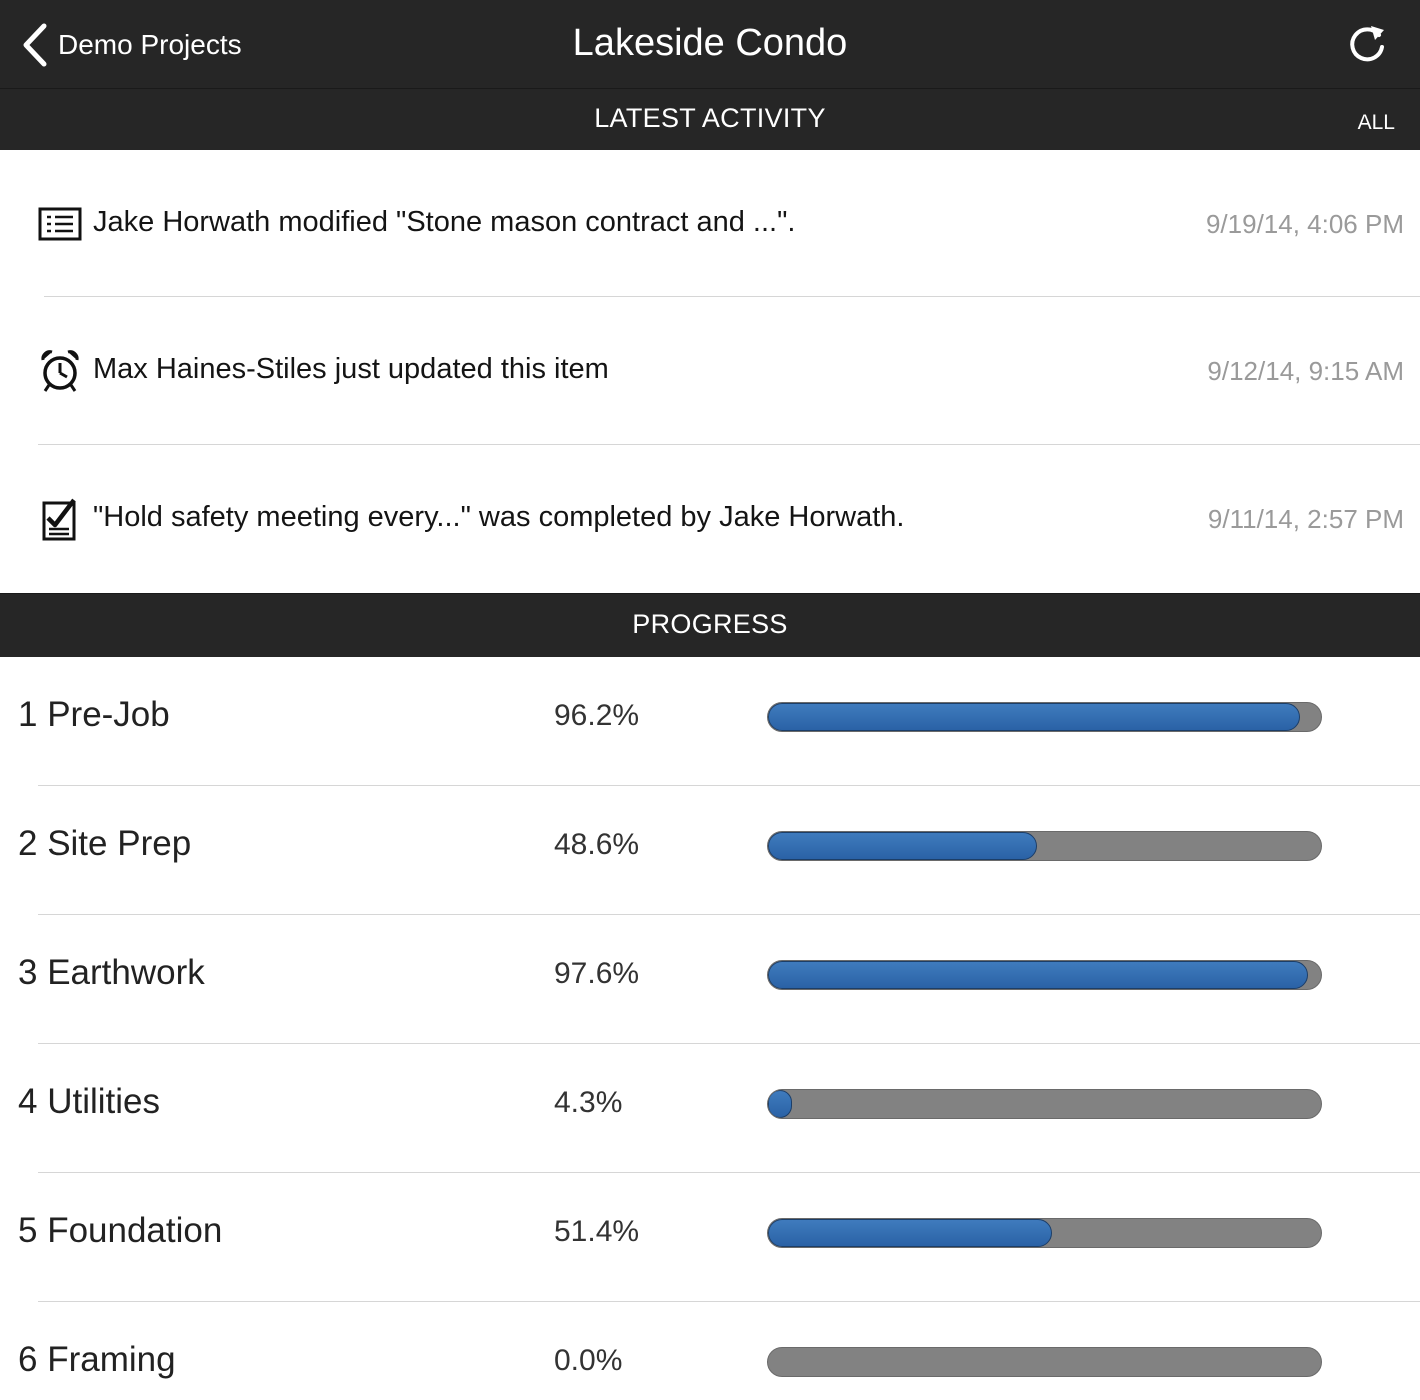 This screenshot has height=1400, width=1420. I want to click on progress-row: 1 Pre-Job 96.2%, so click(710, 721).